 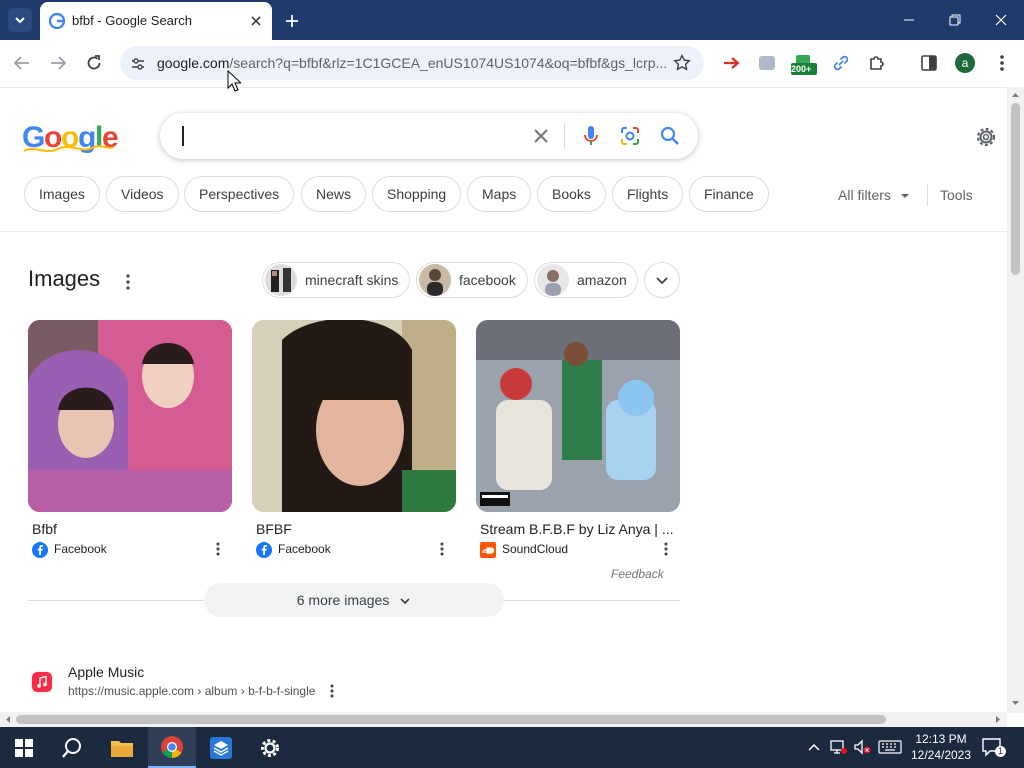 What do you see at coordinates (58, 63) in the screenshot?
I see `forward-arrow-icon` at bounding box center [58, 63].